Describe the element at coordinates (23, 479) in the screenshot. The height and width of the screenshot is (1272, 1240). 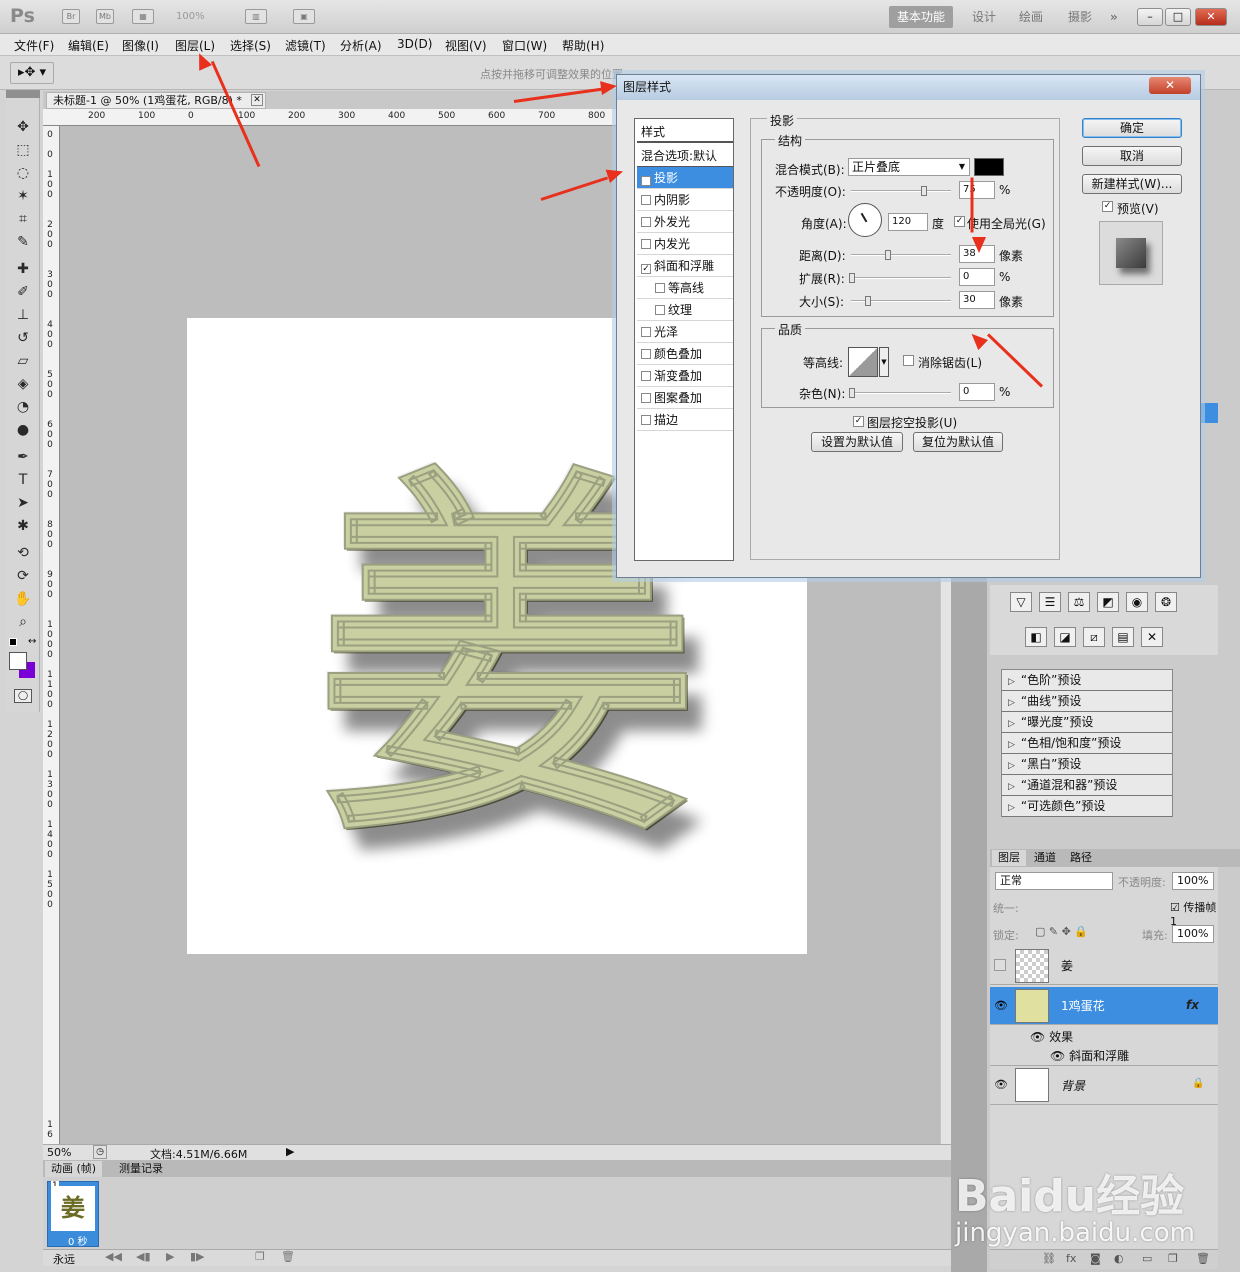
I see `type-tool-icon: T` at that location.